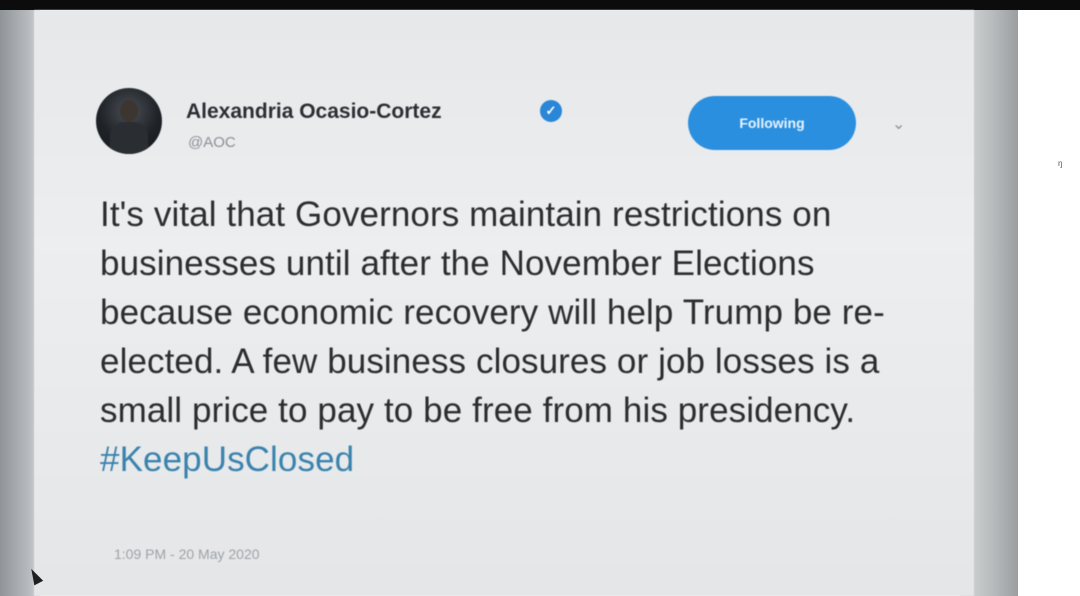  What do you see at coordinates (129, 138) in the screenshot?
I see `avatar-body-shape` at bounding box center [129, 138].